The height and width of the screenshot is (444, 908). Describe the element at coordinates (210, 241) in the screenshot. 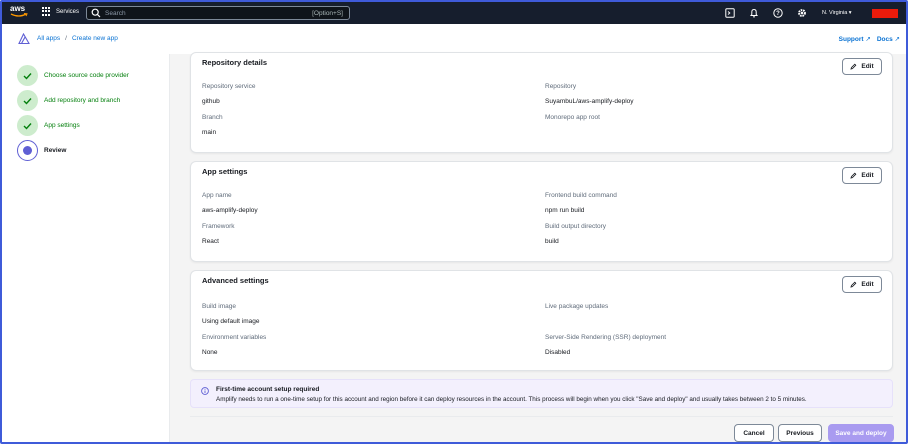

I see `field-value: React` at that location.